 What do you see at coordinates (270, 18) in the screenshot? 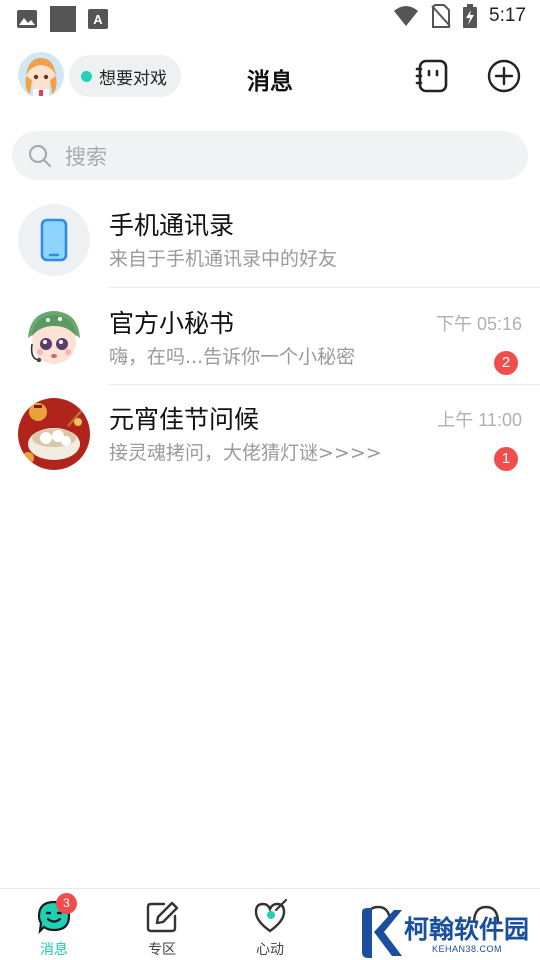
I see `status-bar: A 5:17` at bounding box center [270, 18].